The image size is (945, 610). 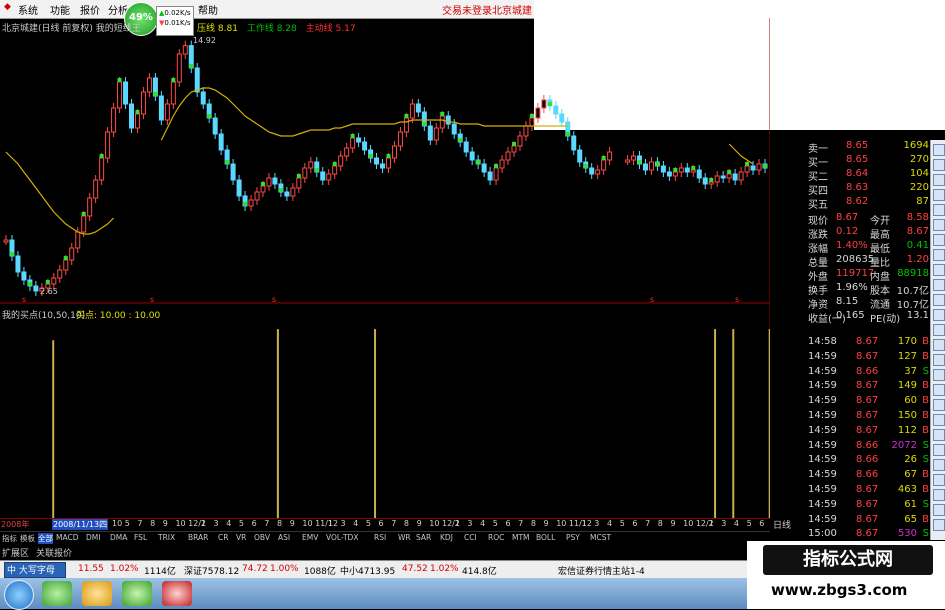 What do you see at coordinates (880, 221) in the screenshot?
I see `stat-label: 今开` at bounding box center [880, 221].